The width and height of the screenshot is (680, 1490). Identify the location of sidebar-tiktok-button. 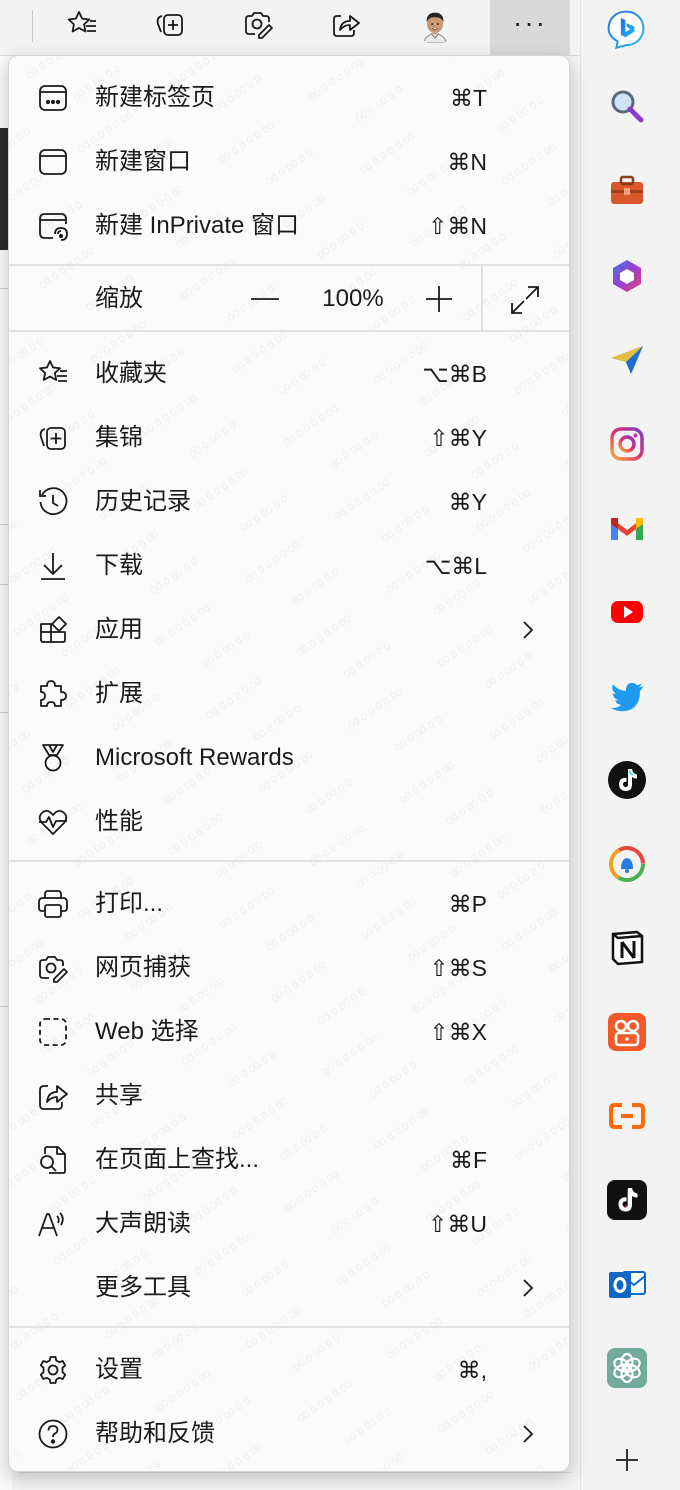
(627, 782).